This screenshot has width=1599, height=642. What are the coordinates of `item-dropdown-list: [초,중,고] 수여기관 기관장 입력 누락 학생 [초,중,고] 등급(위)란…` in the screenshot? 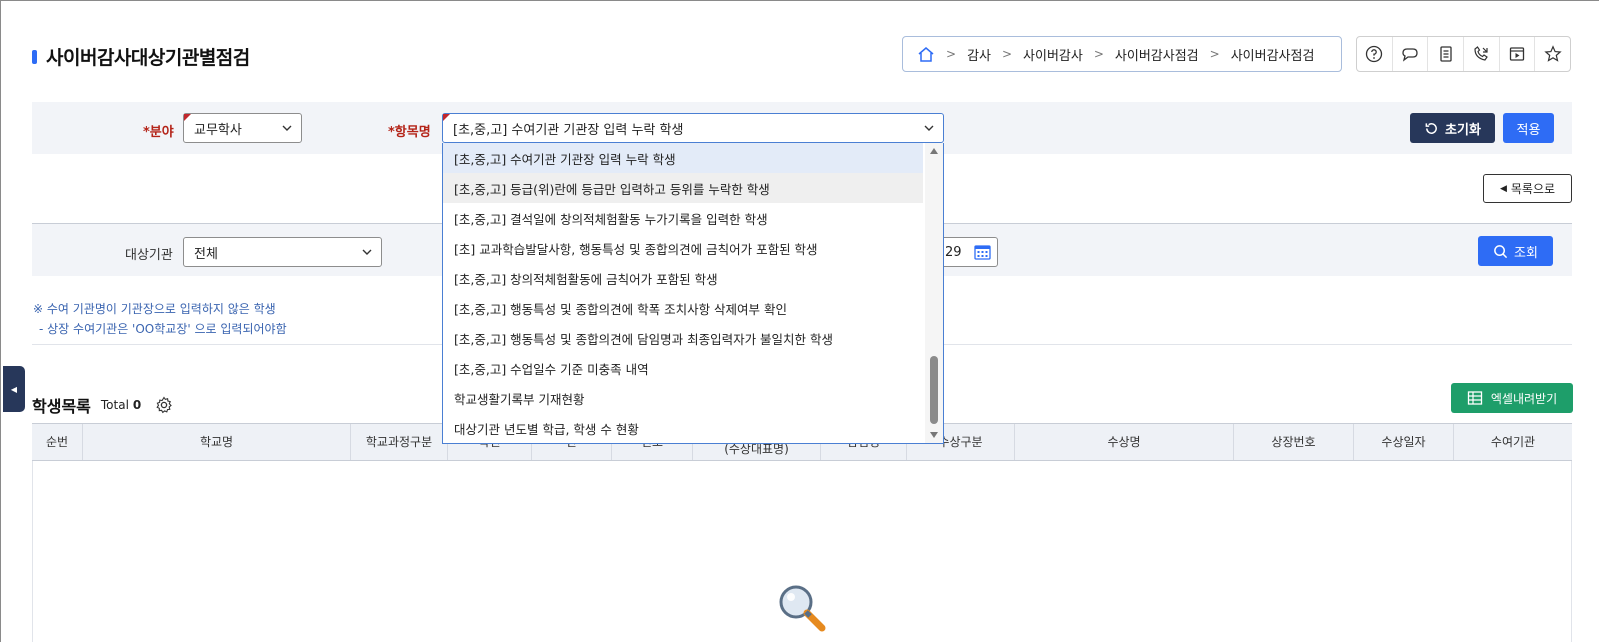 It's located at (693, 293).